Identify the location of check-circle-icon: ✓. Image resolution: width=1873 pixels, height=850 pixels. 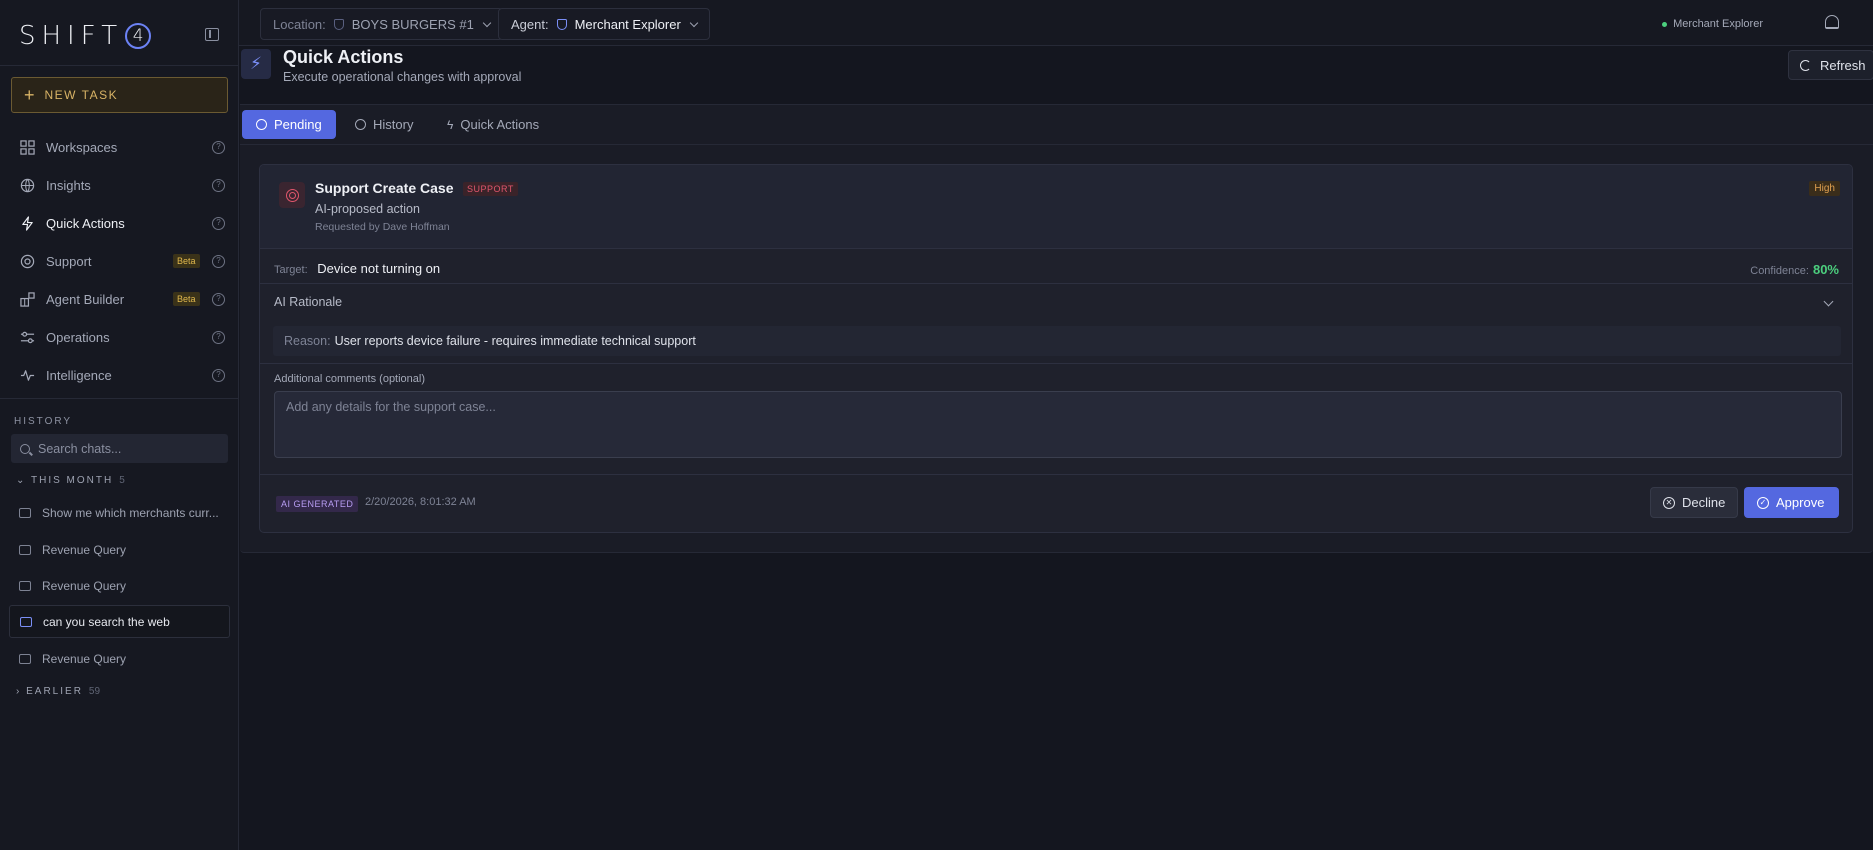
(1763, 502).